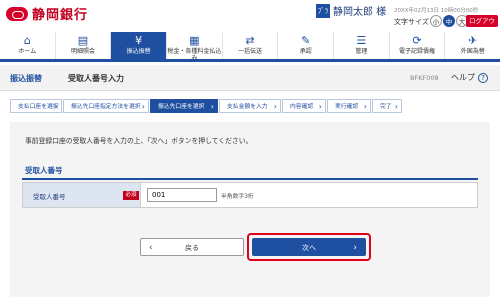 Image resolution: width=500 pixels, height=303 pixels. Describe the element at coordinates (483, 77) in the screenshot. I see `help-icon: ?` at that location.